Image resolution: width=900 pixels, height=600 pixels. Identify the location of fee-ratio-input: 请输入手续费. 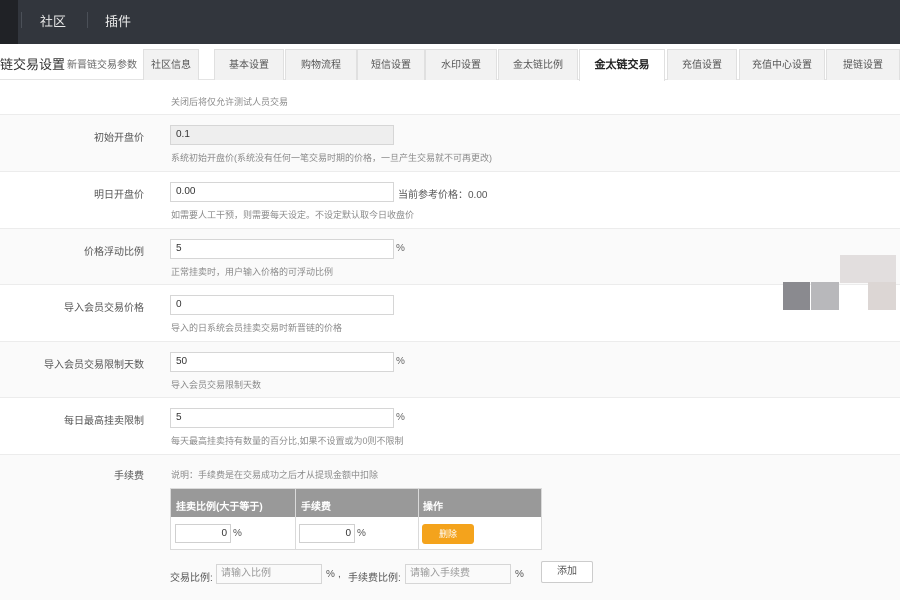
(458, 574).